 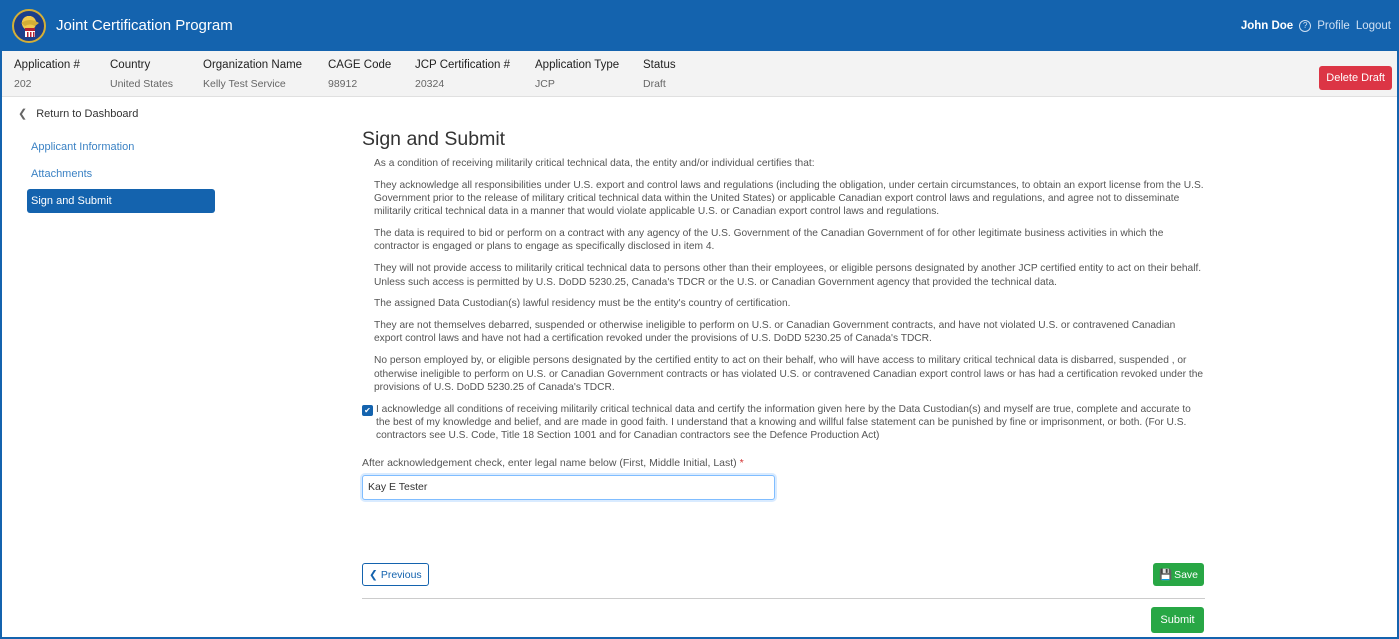 I want to click on info-value: 202, so click(x=23, y=84).